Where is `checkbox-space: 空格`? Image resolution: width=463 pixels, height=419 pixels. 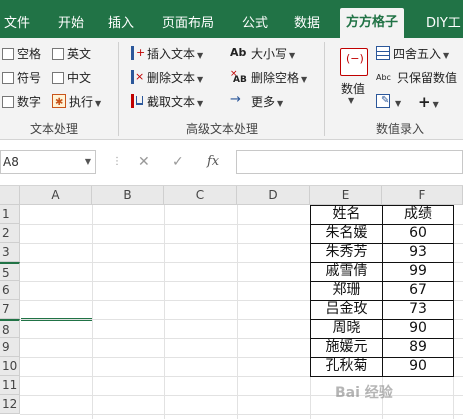
checkbox-space: 空格 is located at coordinates (21, 54).